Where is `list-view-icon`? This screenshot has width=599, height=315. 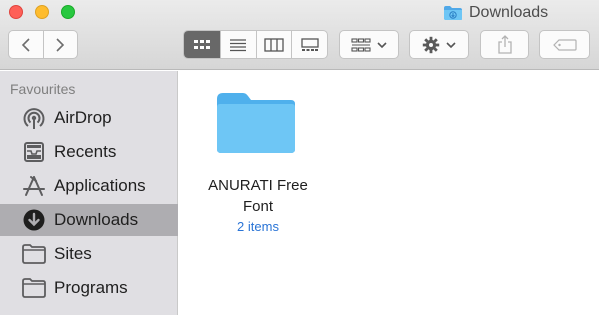
list-view-icon is located at coordinates (238, 44).